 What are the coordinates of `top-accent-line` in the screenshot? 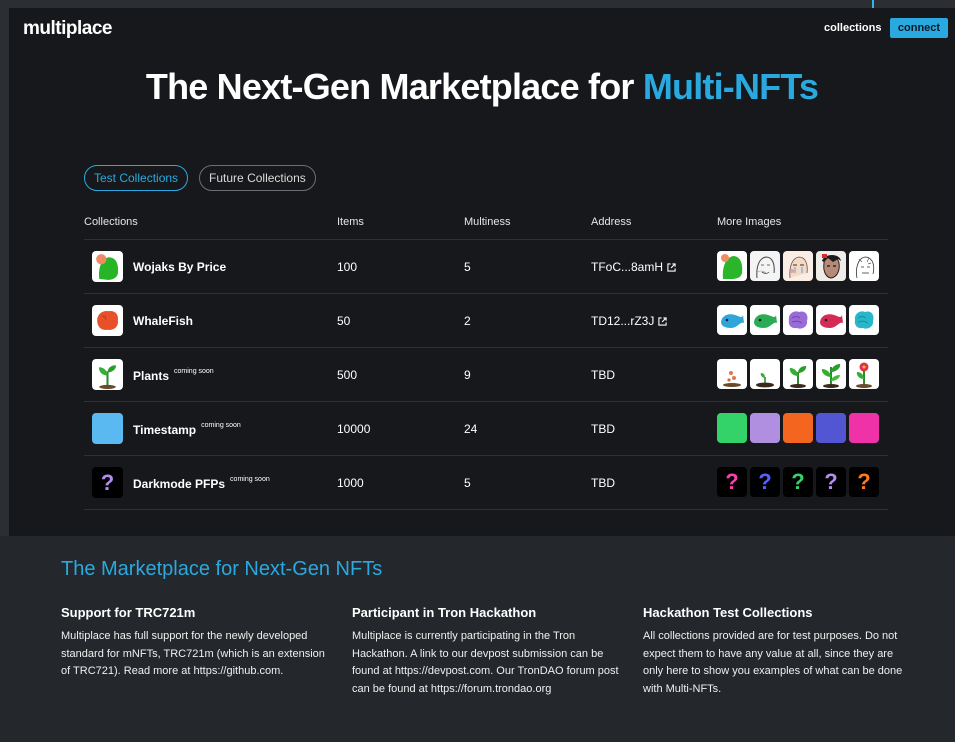 It's located at (873, 4).